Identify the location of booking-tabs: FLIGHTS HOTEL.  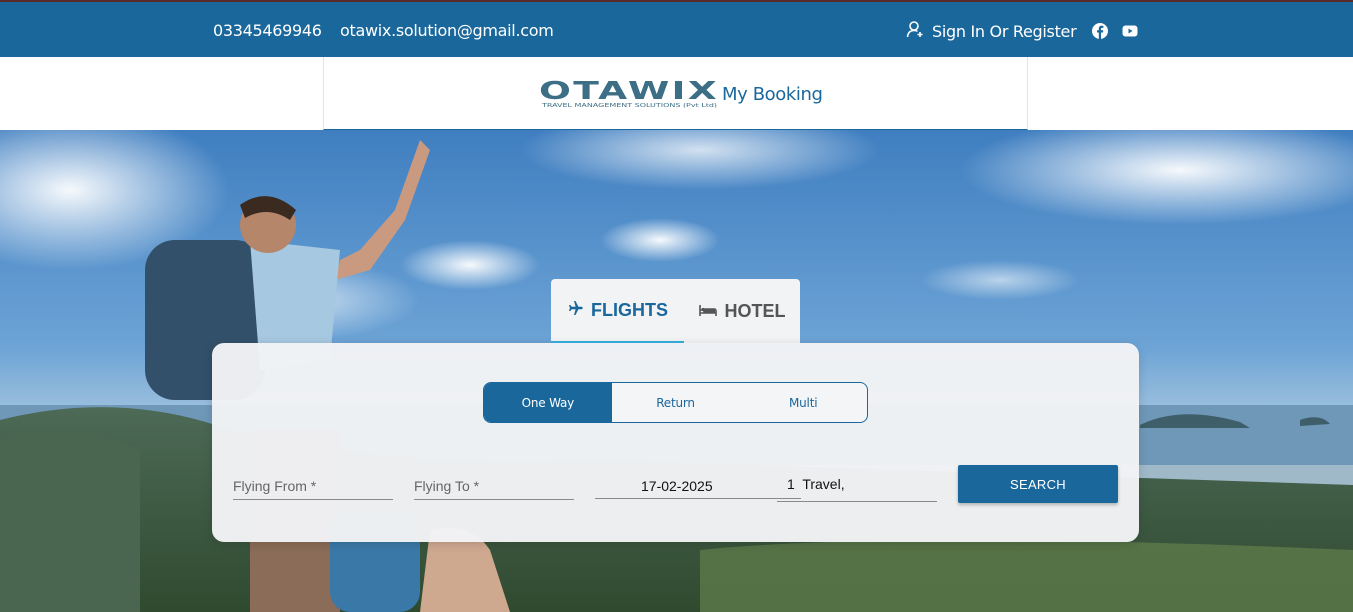
(675, 311).